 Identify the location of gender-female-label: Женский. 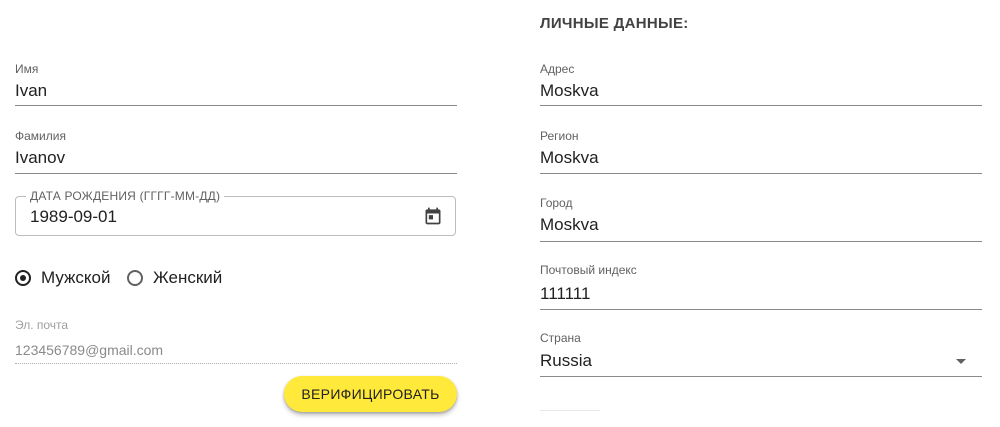
(187, 278).